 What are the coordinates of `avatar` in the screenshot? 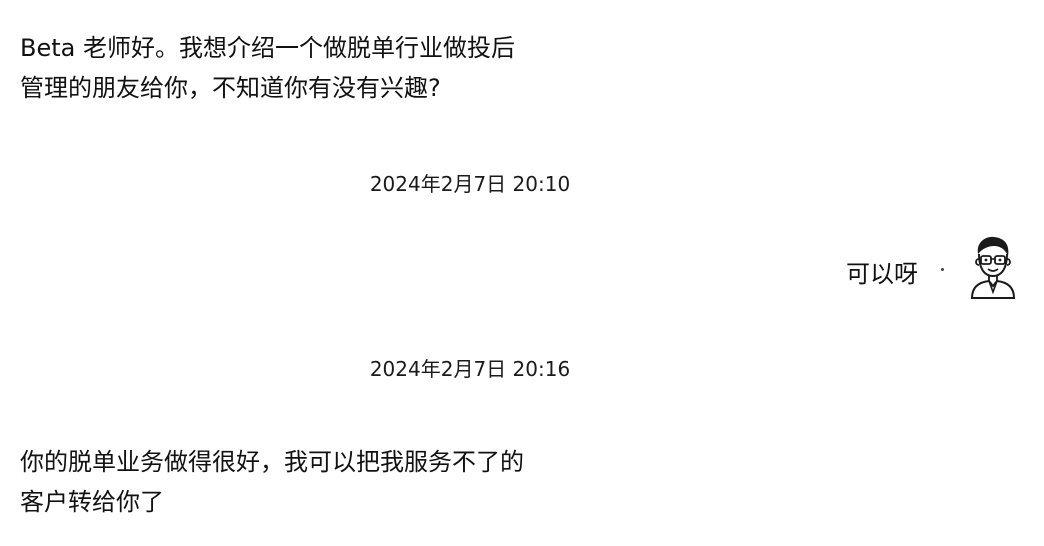 It's located at (993, 267).